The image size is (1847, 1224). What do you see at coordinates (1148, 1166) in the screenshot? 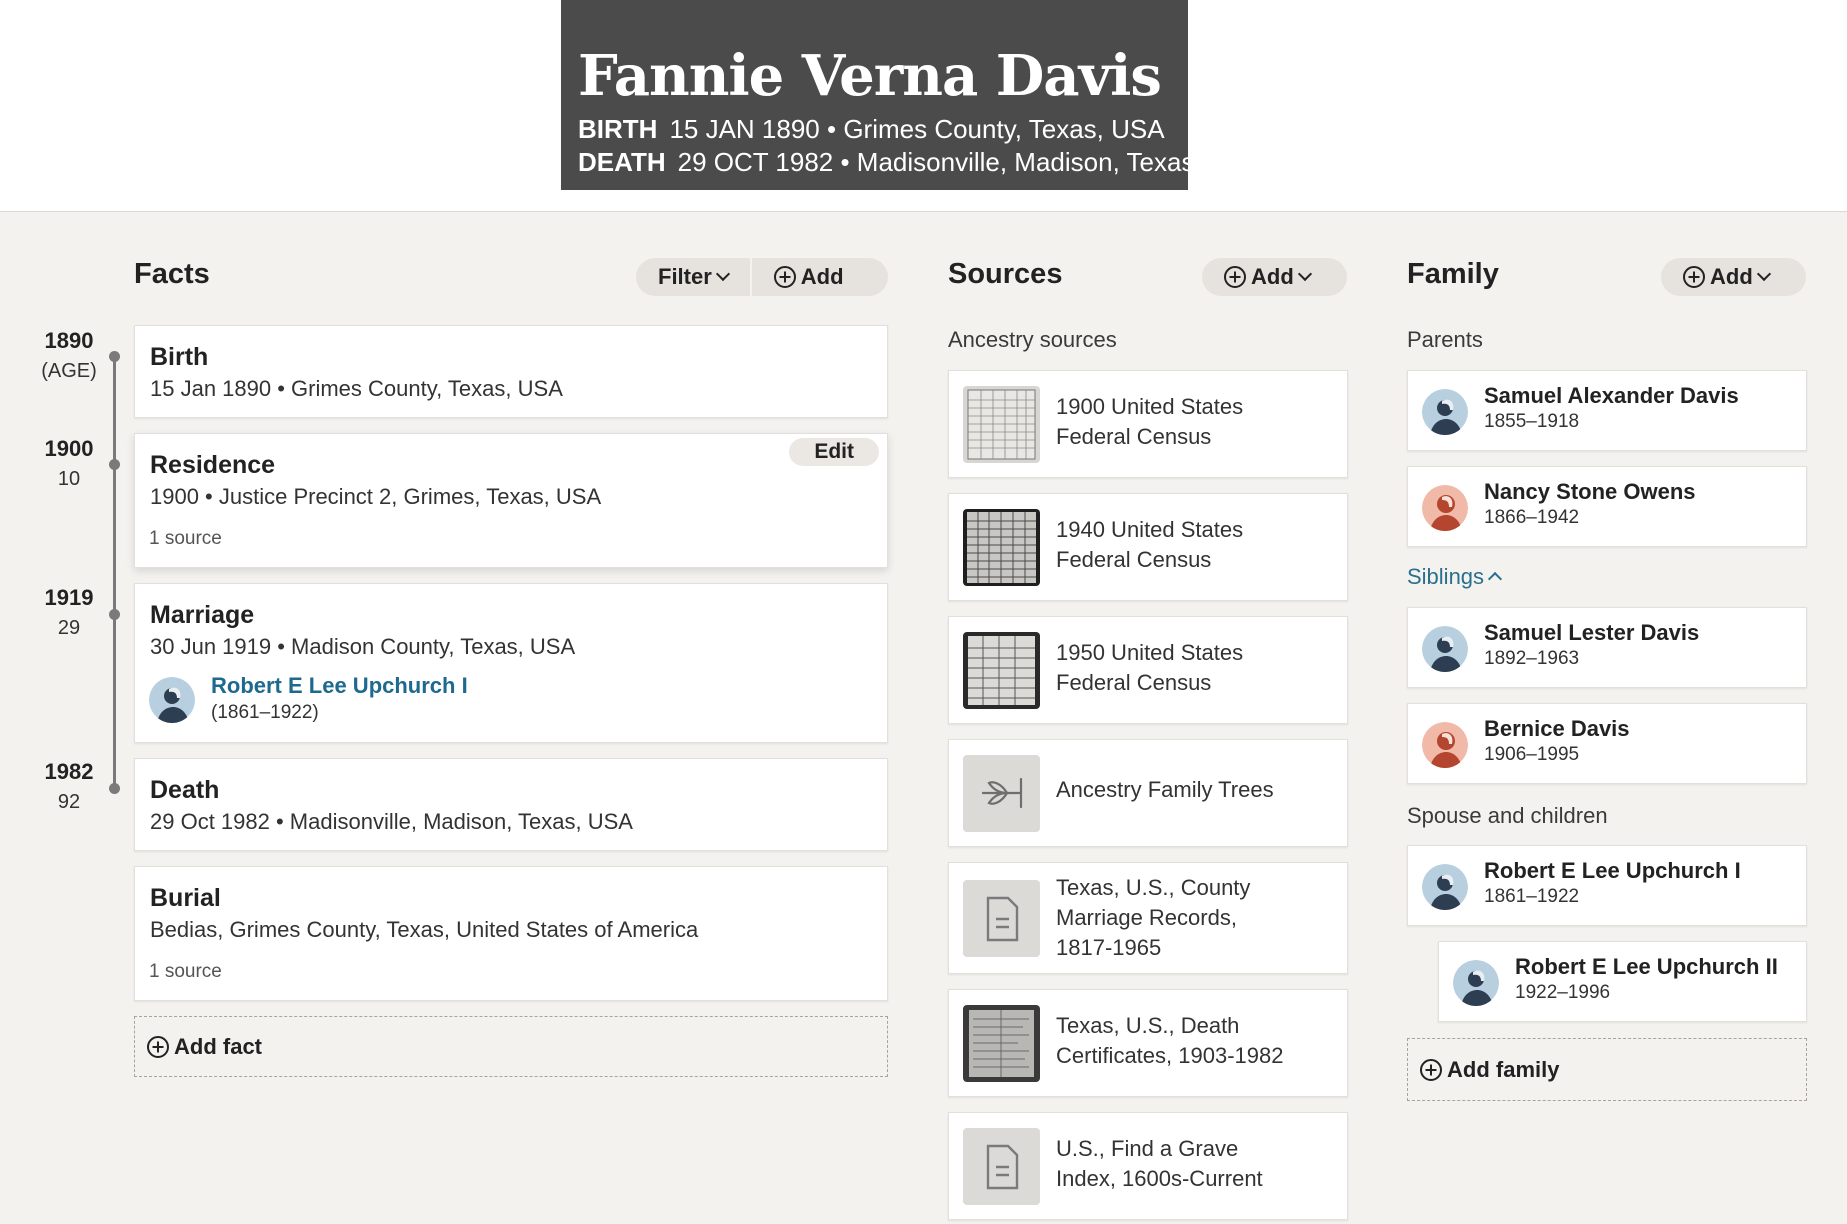
I see `source-card: U.S., Find a Grave Index, 1600s-Current` at bounding box center [1148, 1166].